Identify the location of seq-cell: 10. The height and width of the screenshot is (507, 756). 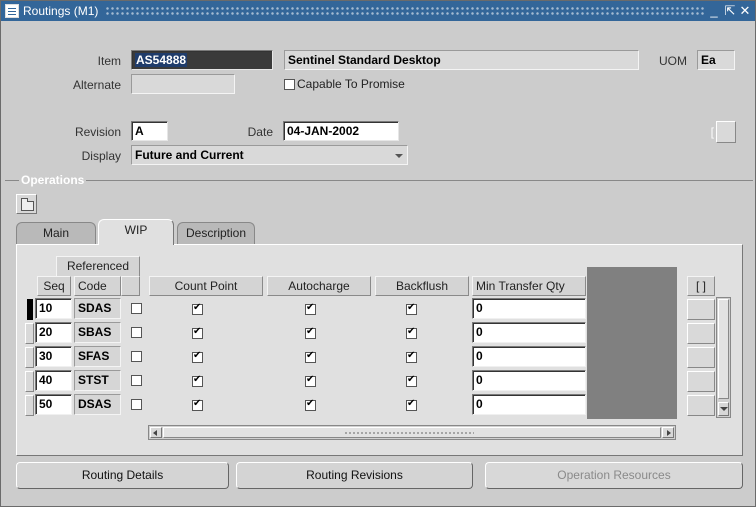
(53, 308).